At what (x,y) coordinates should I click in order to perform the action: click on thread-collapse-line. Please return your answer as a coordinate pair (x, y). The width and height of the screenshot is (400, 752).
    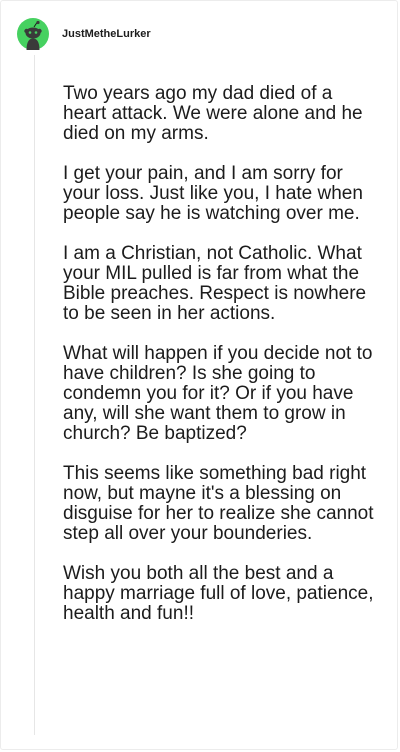
    Looking at the image, I should click on (34, 395).